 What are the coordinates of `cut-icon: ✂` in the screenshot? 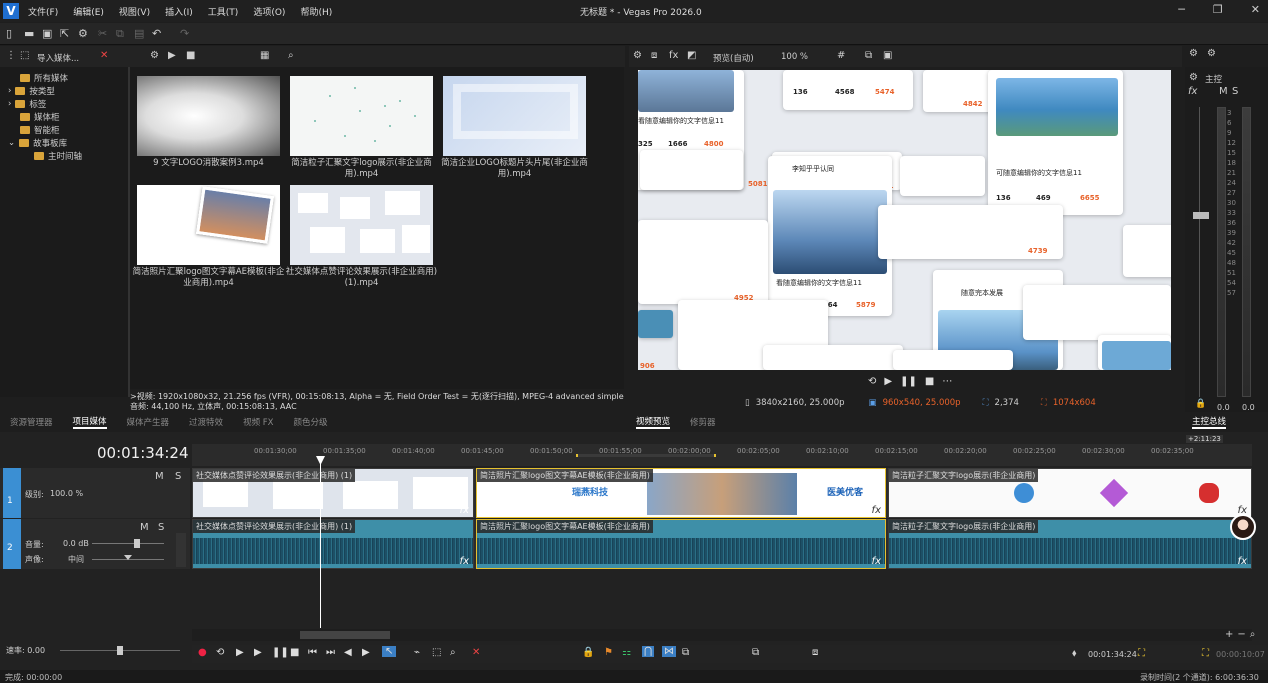 It's located at (102, 33).